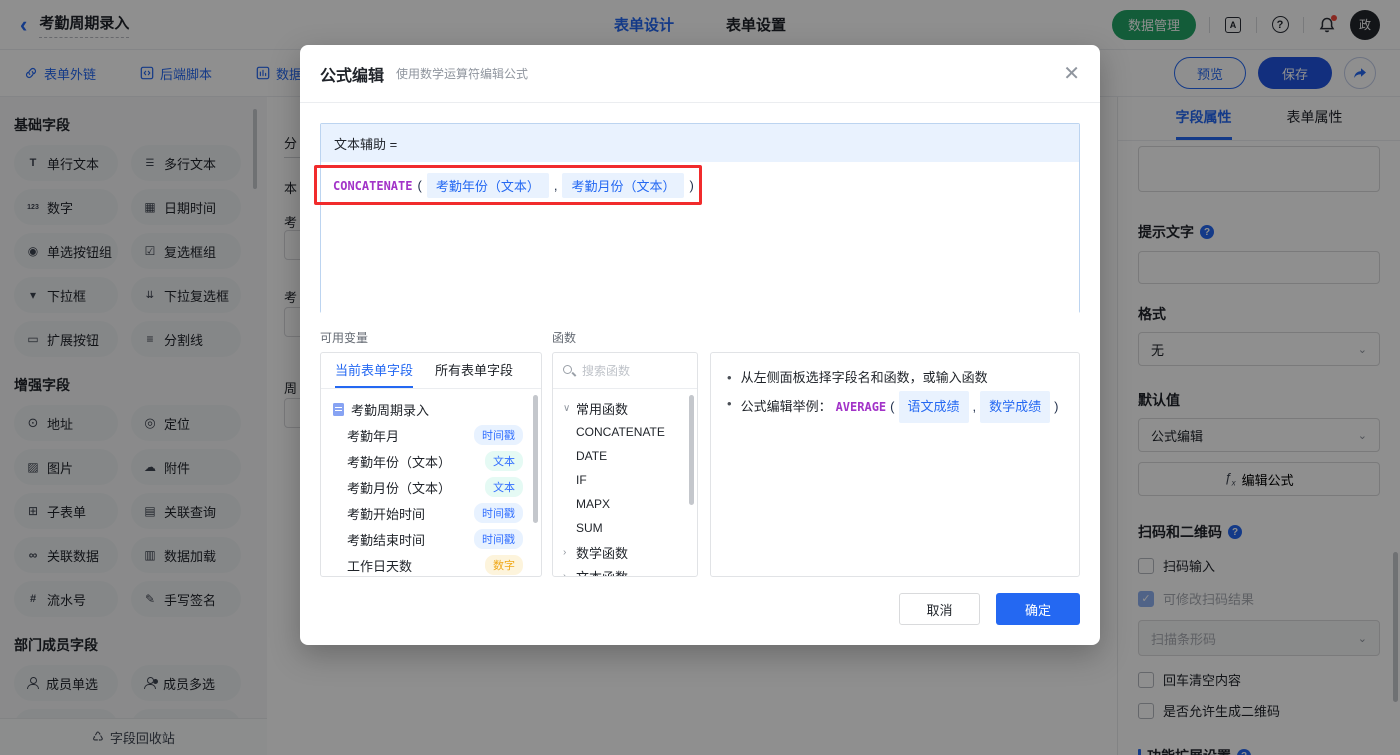  I want to click on modal-title: 公式编辑, so click(352, 76).